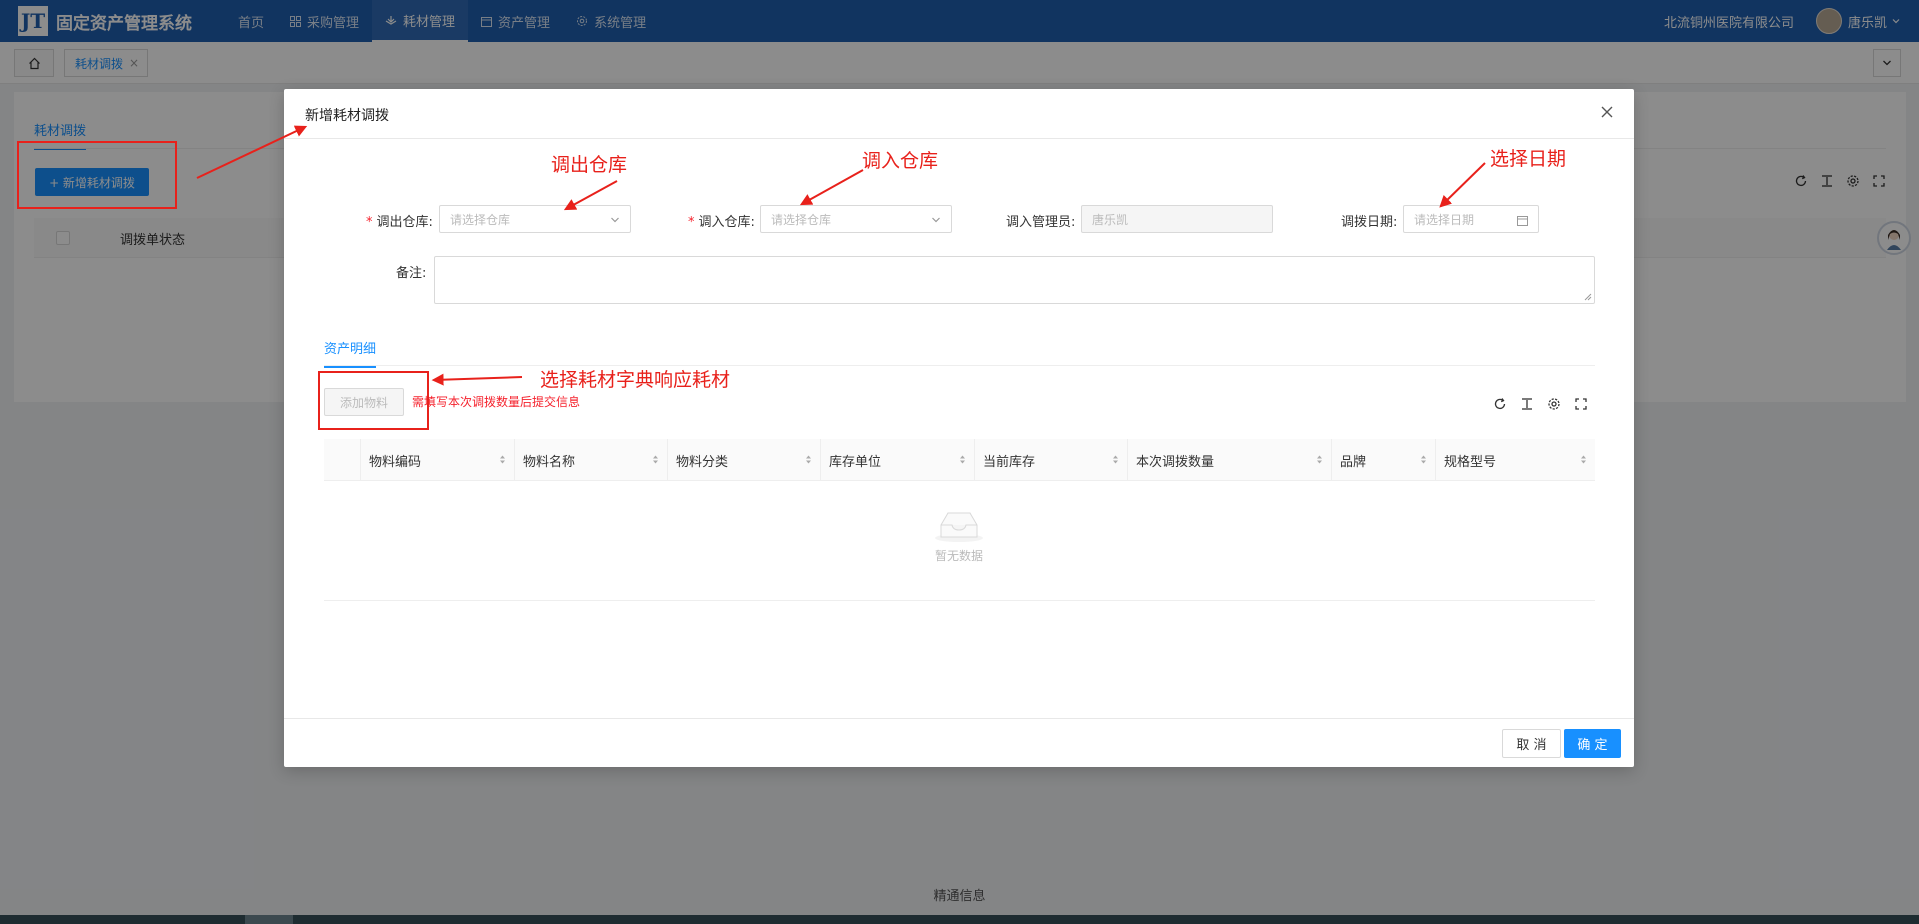 The width and height of the screenshot is (1919, 924). What do you see at coordinates (831, 187) in the screenshot?
I see `arrow-to-in-warehouse` at bounding box center [831, 187].